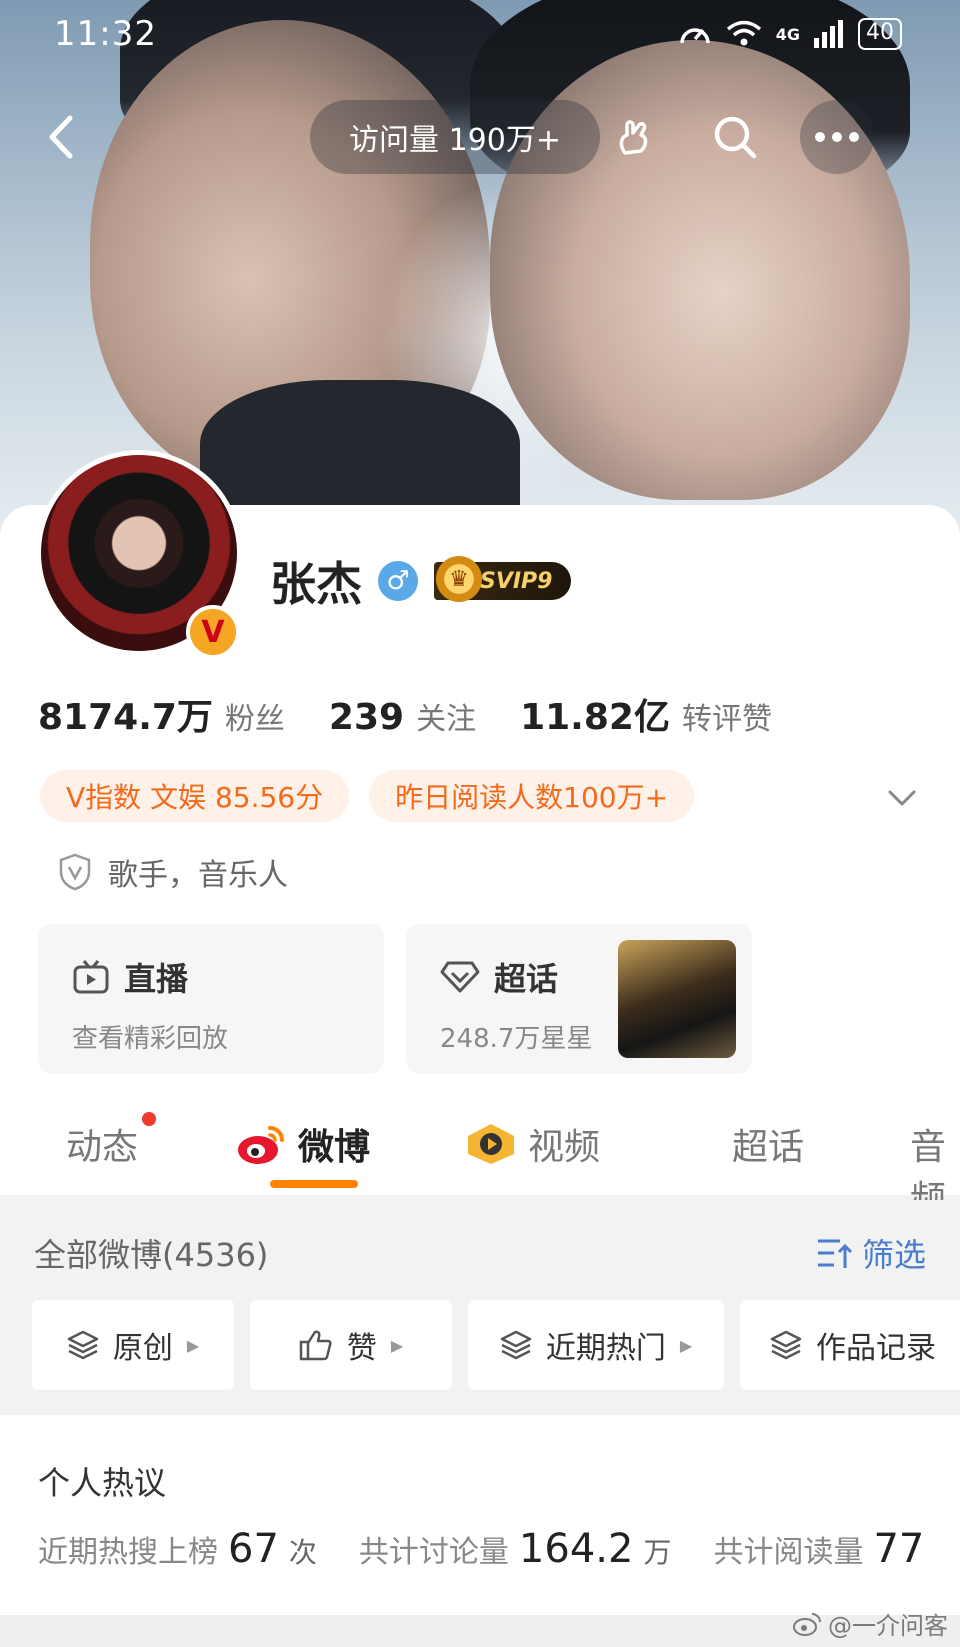 The image size is (960, 1647). What do you see at coordinates (151, 1255) in the screenshot?
I see `all-weibo-count: 全部微博(4536)` at bounding box center [151, 1255].